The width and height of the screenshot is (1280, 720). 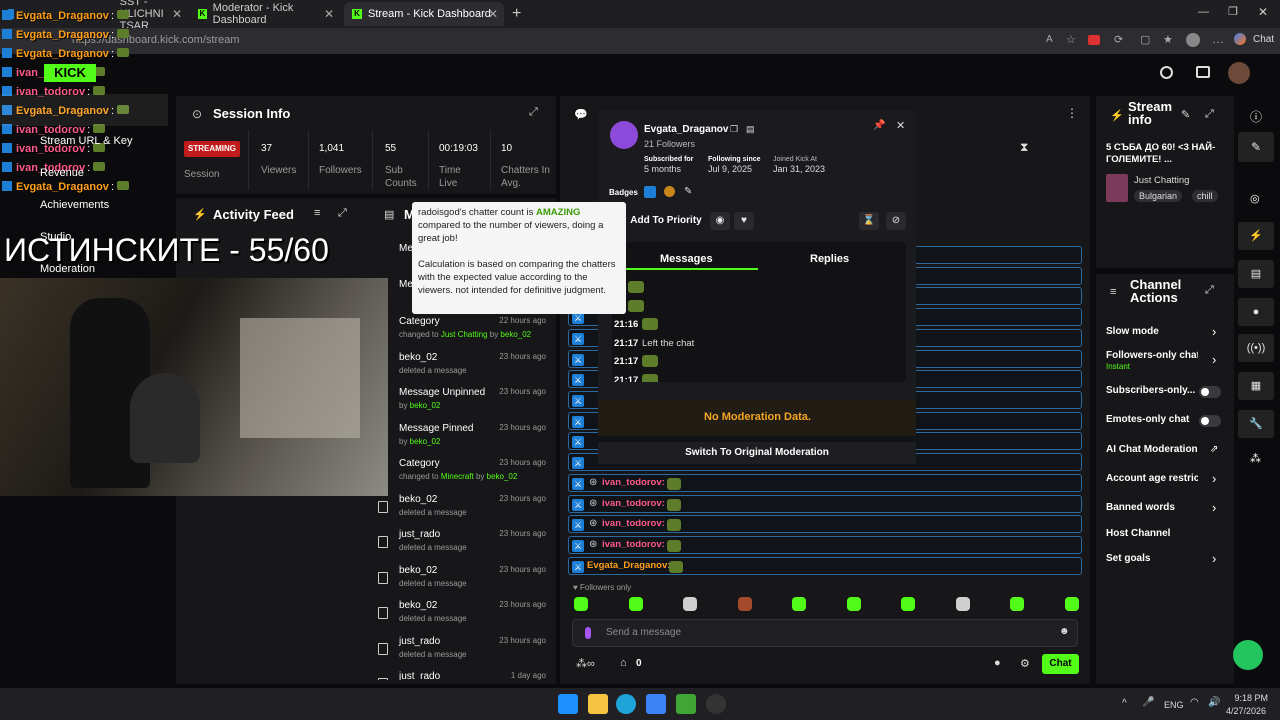 I want to click on window-close-icon: ✕, so click(x=1263, y=12).